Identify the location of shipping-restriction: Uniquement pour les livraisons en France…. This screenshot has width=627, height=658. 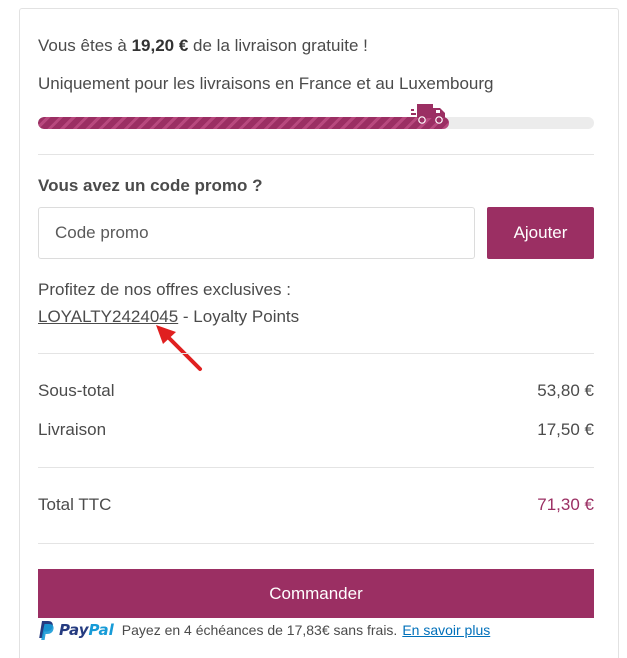
(266, 83).